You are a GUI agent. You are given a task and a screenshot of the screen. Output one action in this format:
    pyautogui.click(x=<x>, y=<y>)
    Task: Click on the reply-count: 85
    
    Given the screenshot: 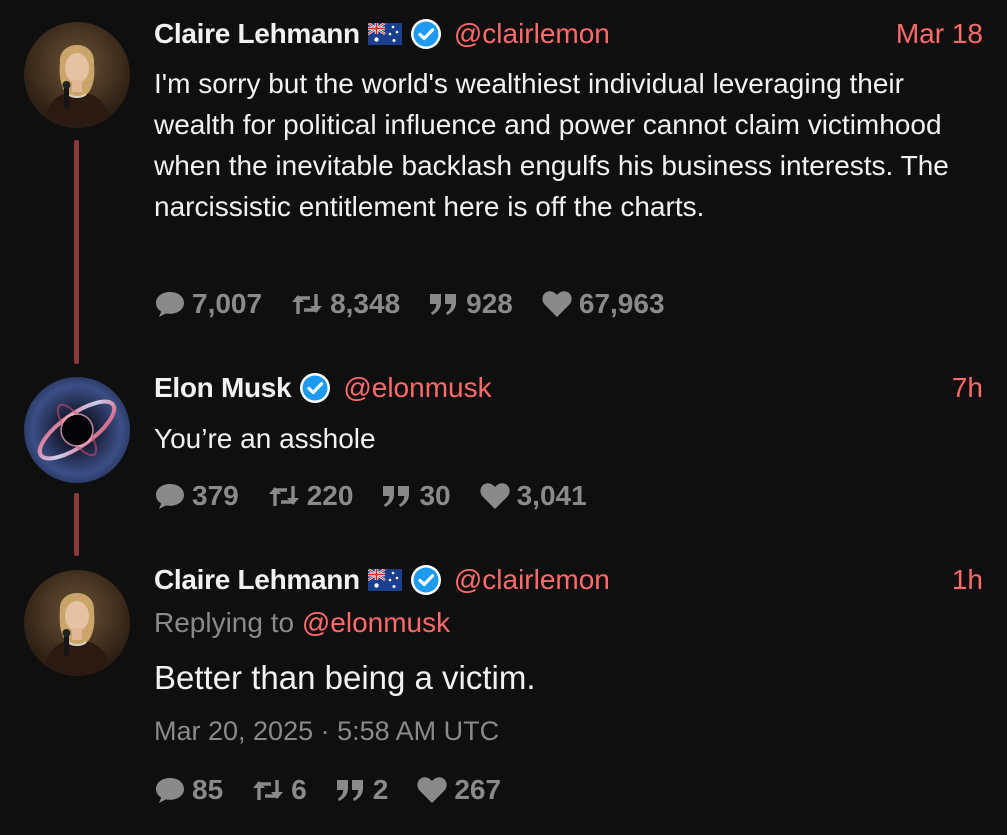 What is the action you would take?
    pyautogui.click(x=188, y=790)
    